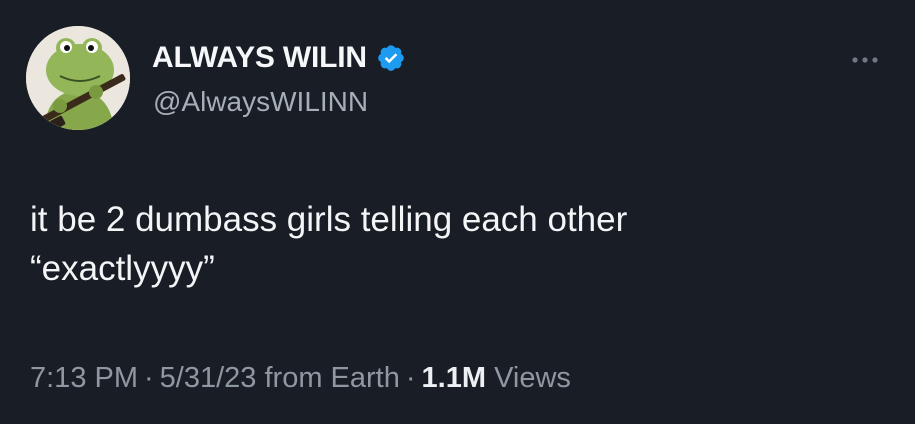  Describe the element at coordinates (208, 378) in the screenshot. I see `tweet-date: 5/31/23` at that location.